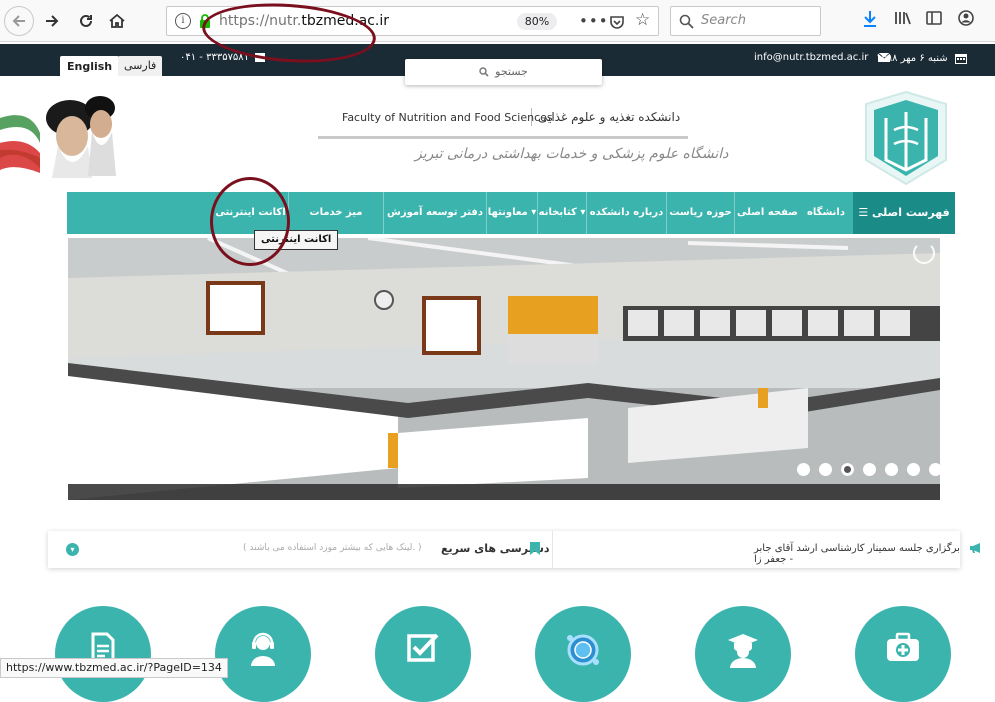  What do you see at coordinates (114, 668) in the screenshot?
I see `browser-status-url: https://www.tbzmed.ac.ir/?PageID=134` at bounding box center [114, 668].